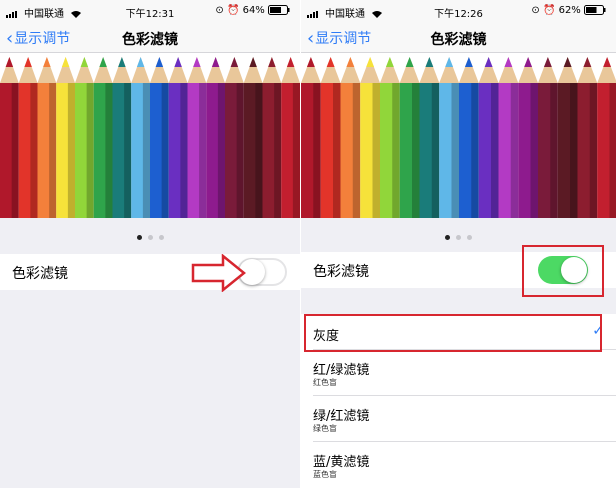 This screenshot has height=488, width=616. I want to click on status-bar: 中国联通 下午12:26 ⊙ ⏰ 62%, so click(458, 11).